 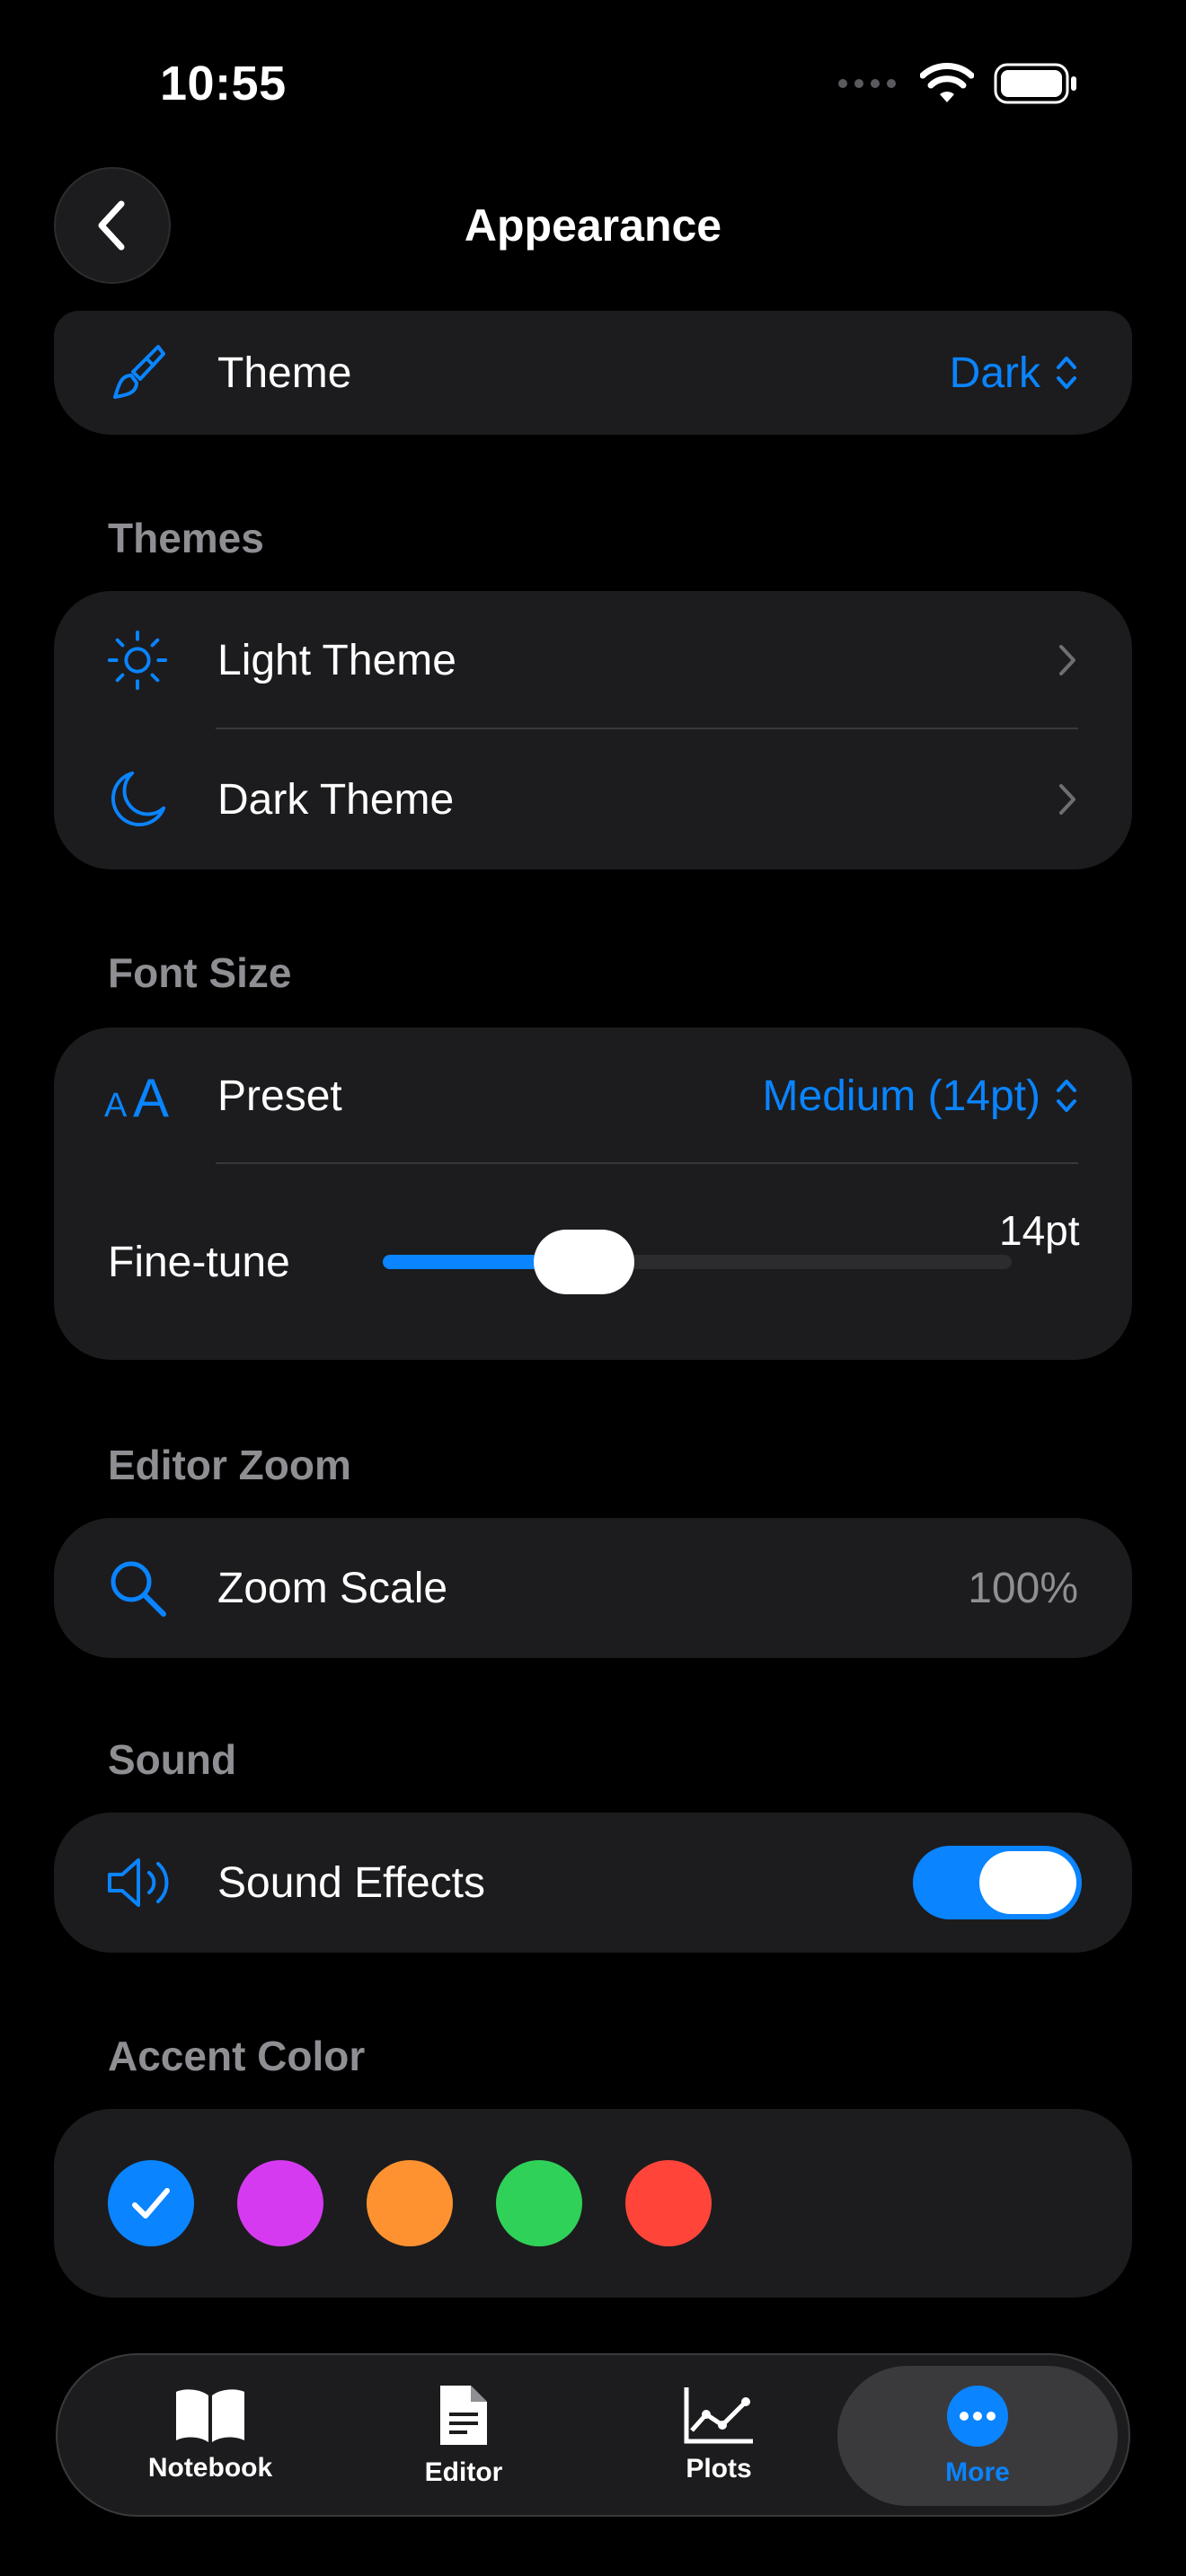 What do you see at coordinates (223, 83) in the screenshot?
I see `status-time: 10:55` at bounding box center [223, 83].